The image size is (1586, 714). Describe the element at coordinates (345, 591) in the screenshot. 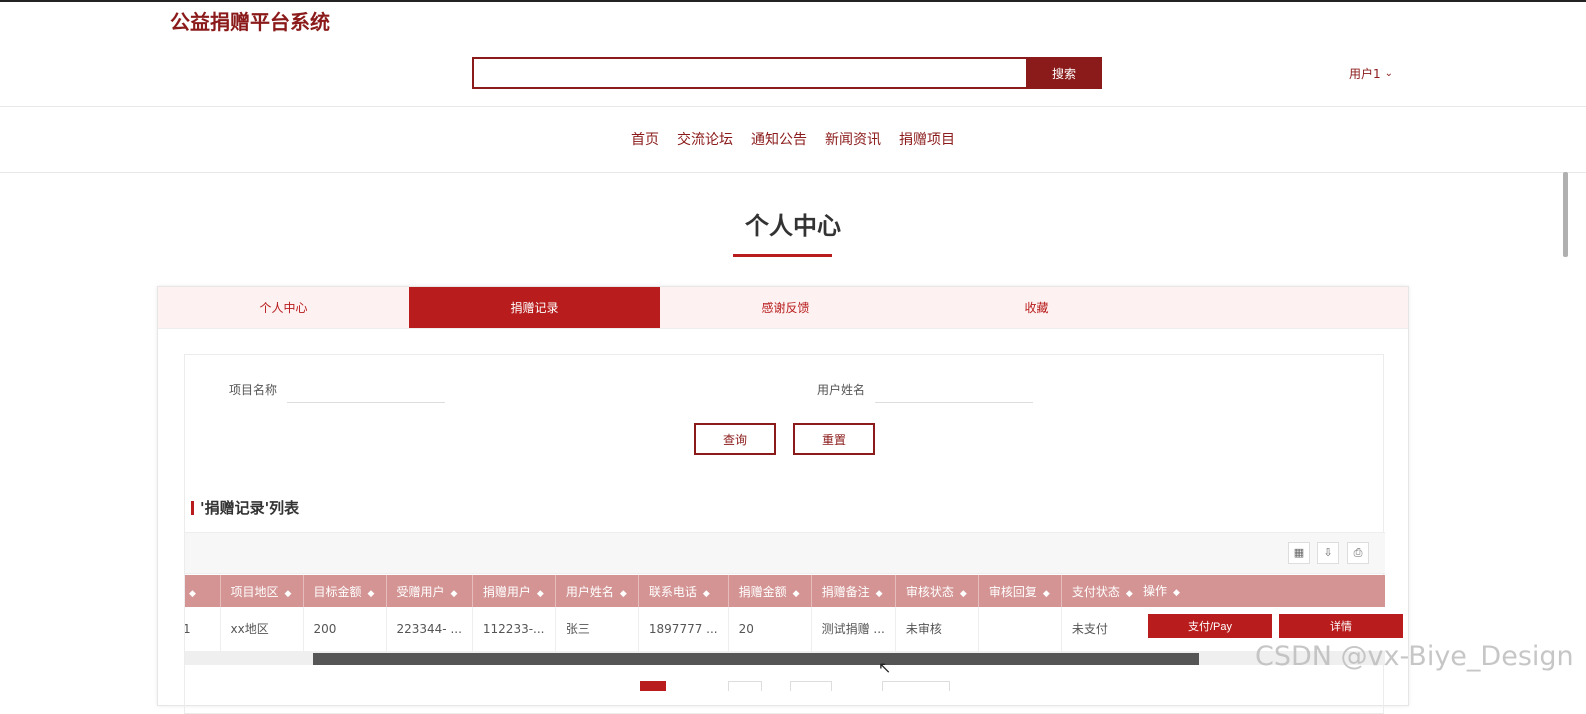

I see `col-header-target-amount: 目标金额 ◆` at that location.